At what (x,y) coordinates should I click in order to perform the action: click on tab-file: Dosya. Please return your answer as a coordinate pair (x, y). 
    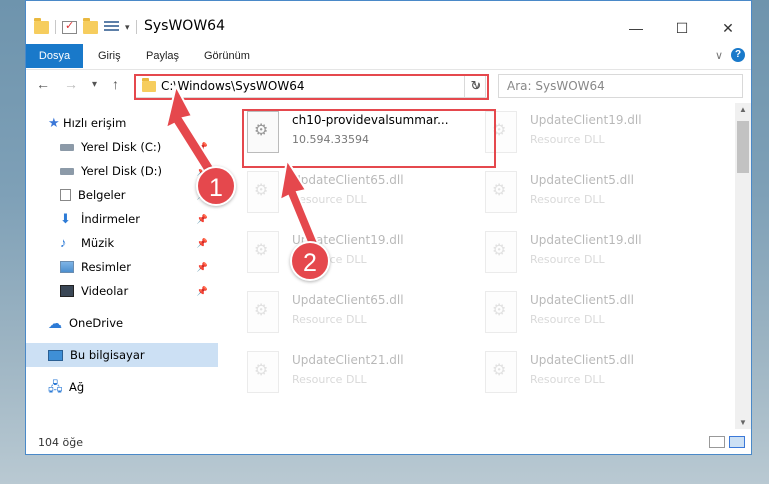
    Looking at the image, I should click on (54, 56).